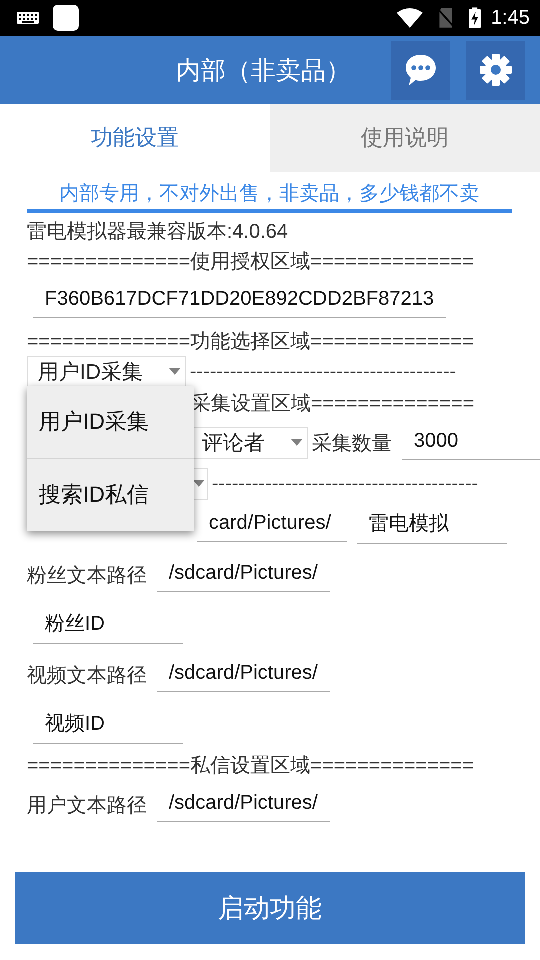 This screenshot has height=960, width=540. I want to click on label-text: 视频文本路径, so click(87, 676).